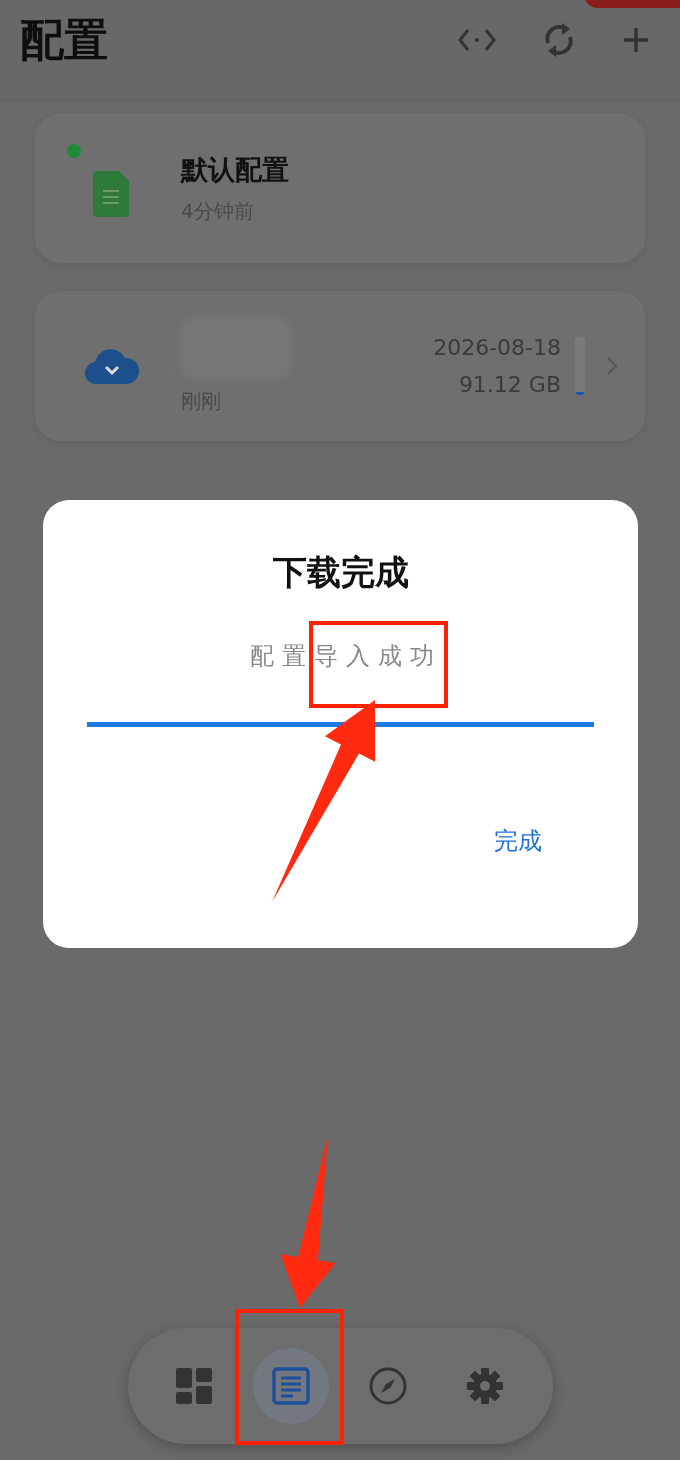 The height and width of the screenshot is (1460, 680). What do you see at coordinates (612, 366) in the screenshot?
I see `chevron-right-icon` at bounding box center [612, 366].